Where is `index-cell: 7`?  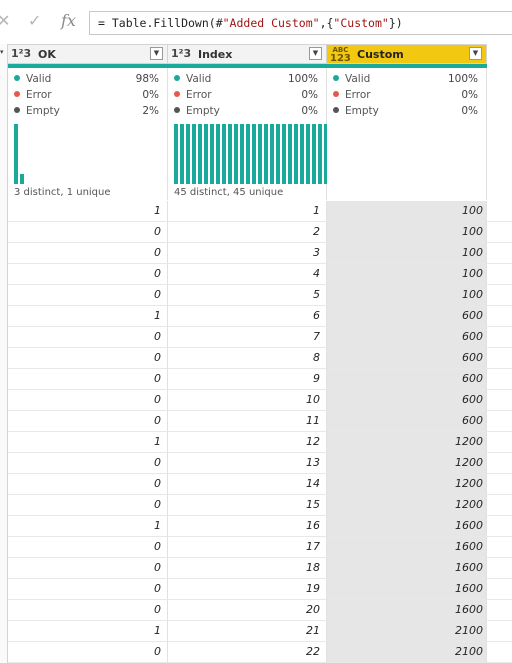 index-cell: 7 is located at coordinates (247, 337).